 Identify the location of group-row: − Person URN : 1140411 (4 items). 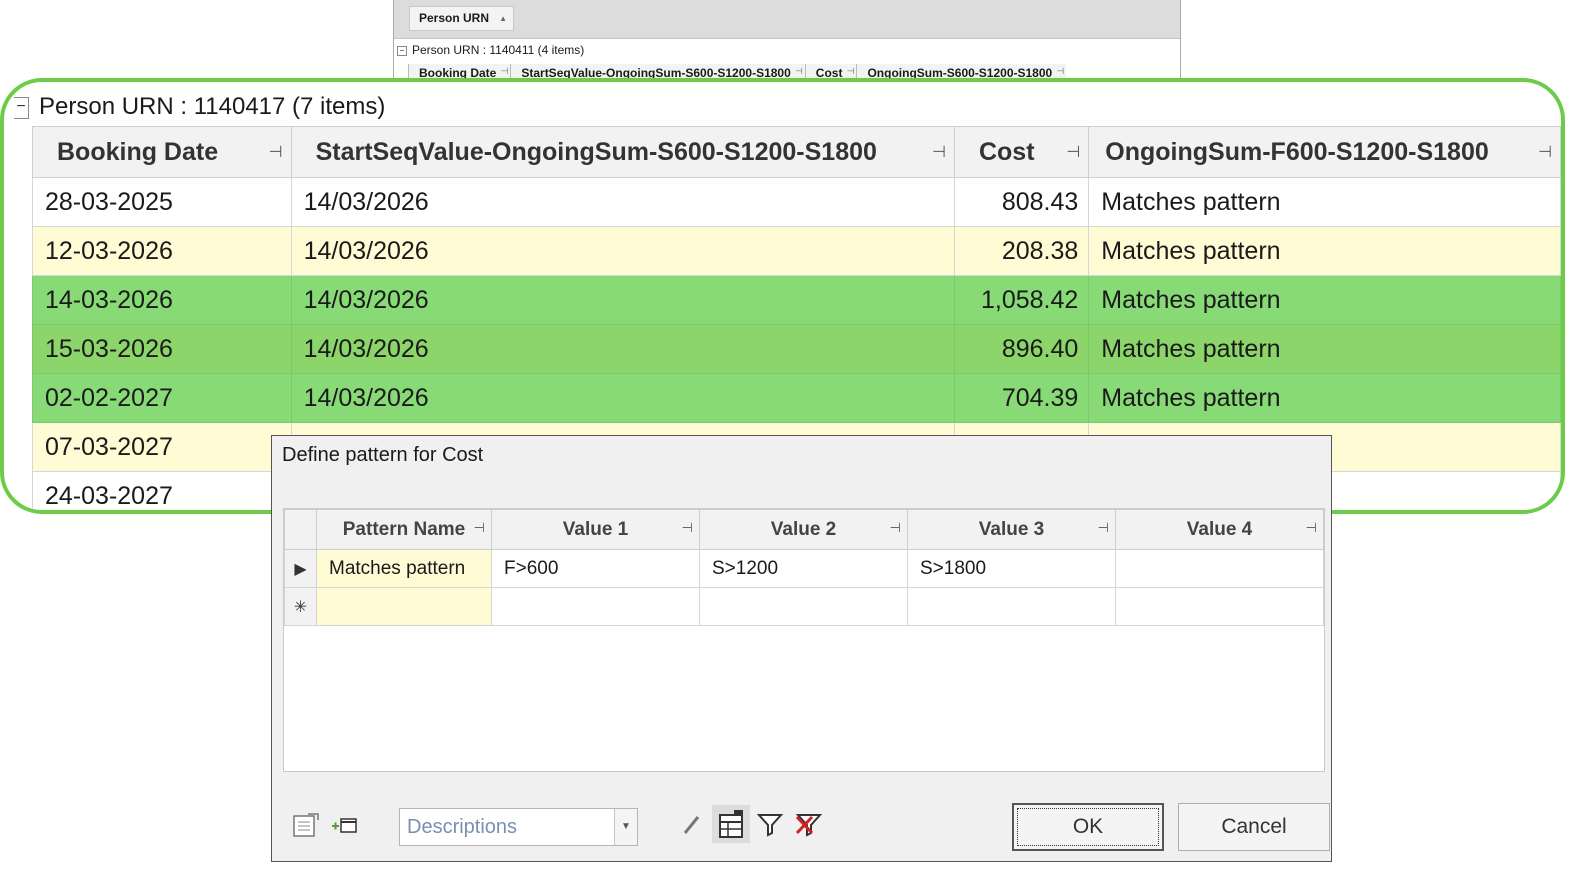
(787, 50).